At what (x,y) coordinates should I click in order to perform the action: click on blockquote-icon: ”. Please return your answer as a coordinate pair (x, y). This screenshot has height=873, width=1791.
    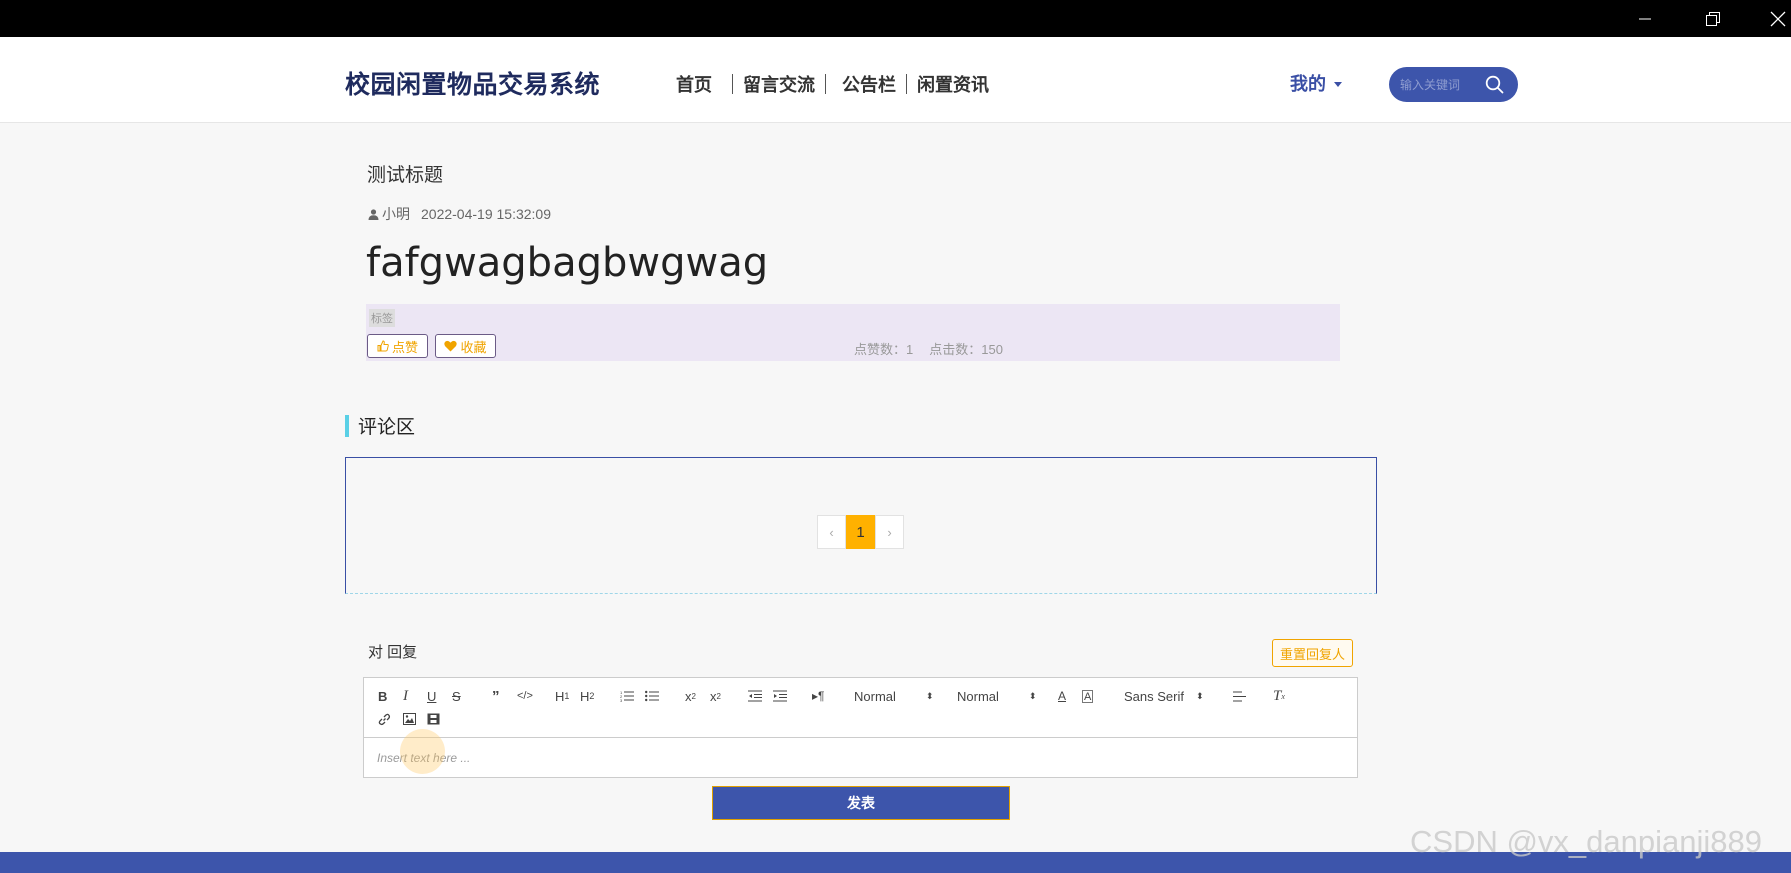
    Looking at the image, I should click on (496, 696).